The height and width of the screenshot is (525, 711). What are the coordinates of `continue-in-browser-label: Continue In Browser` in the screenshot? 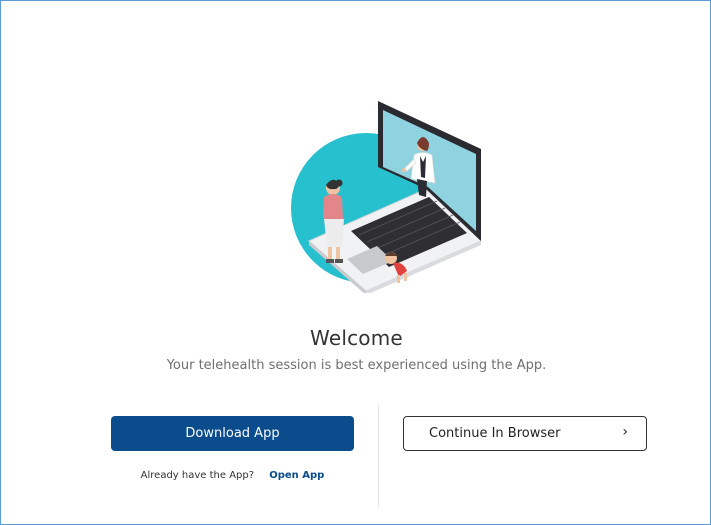 It's located at (495, 433).